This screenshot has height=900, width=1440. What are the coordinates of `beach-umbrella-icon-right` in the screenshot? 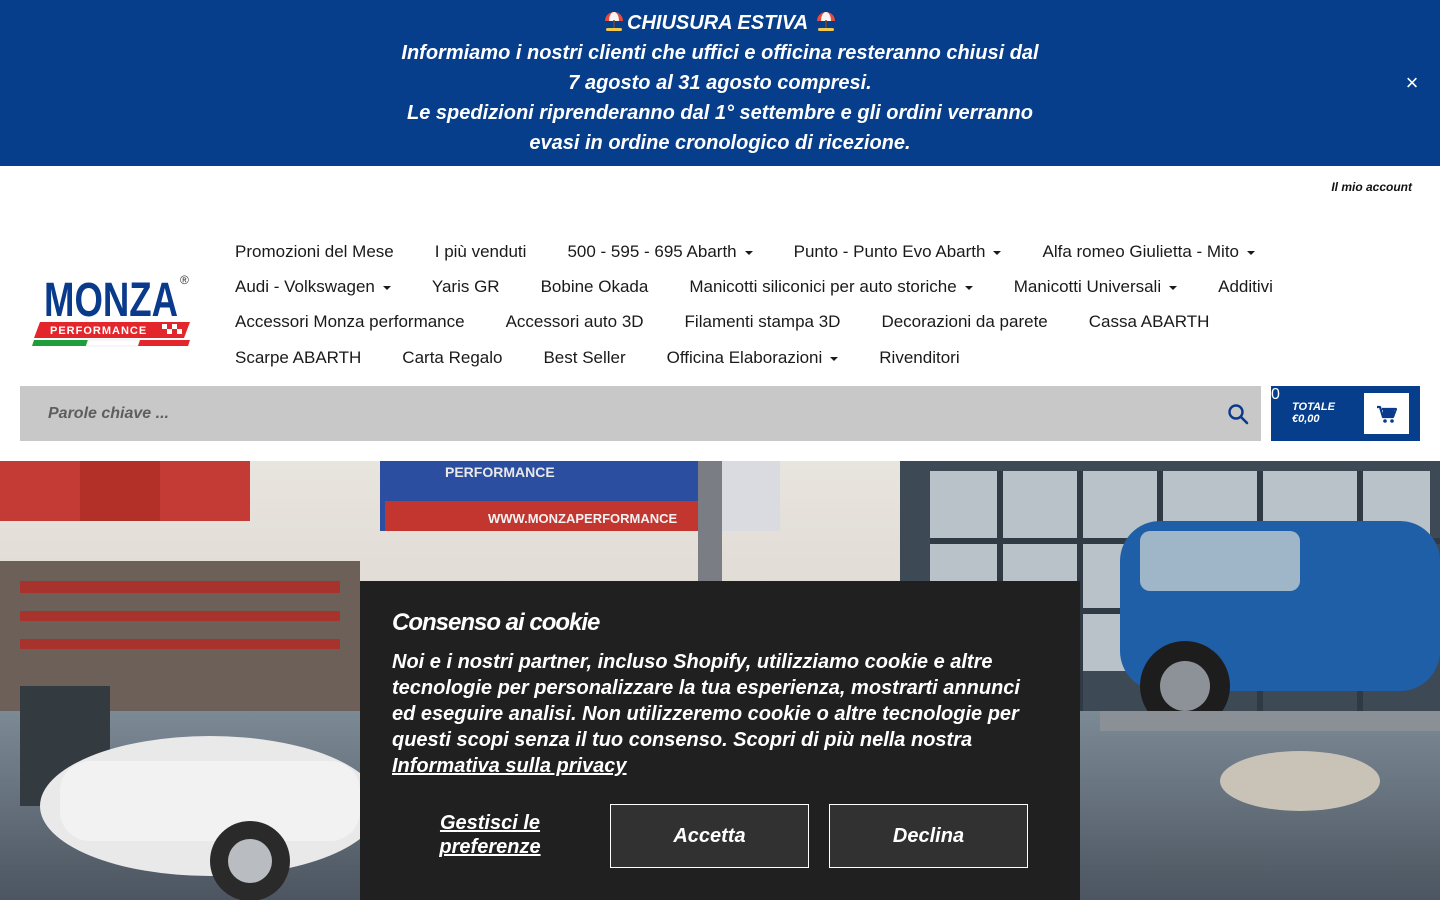 It's located at (825, 21).